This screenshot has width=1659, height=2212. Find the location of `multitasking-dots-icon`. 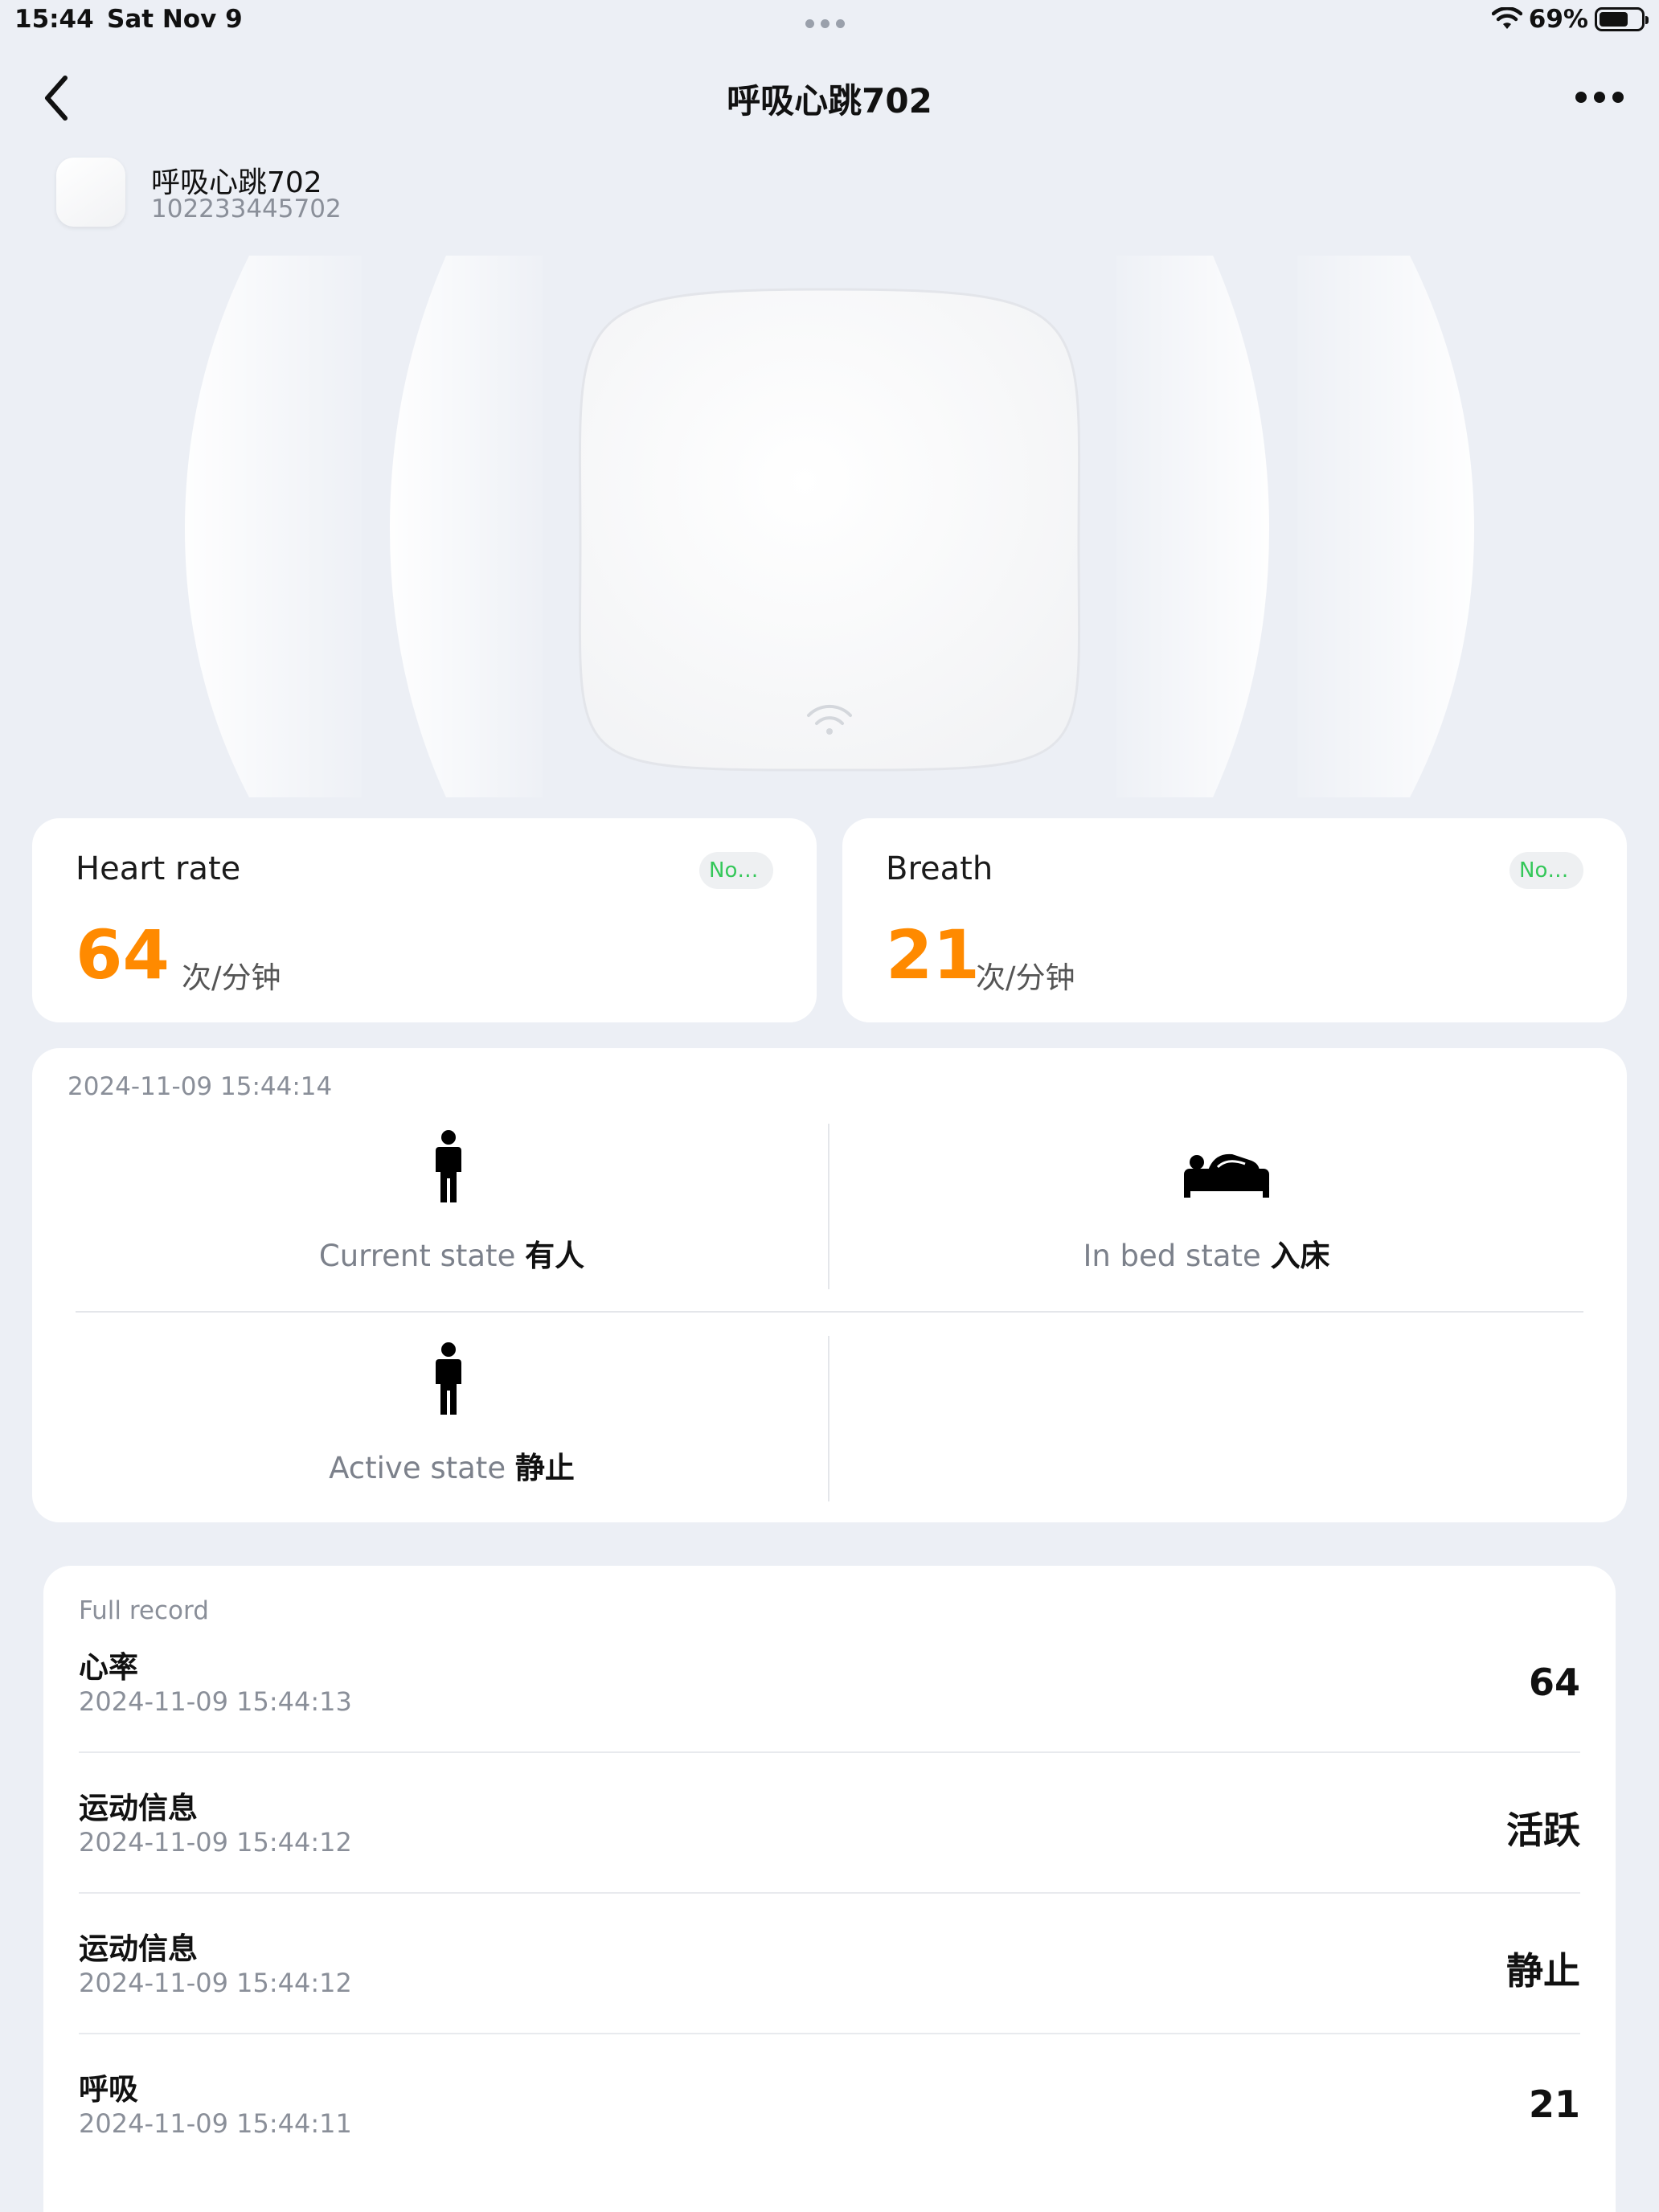

multitasking-dots-icon is located at coordinates (825, 23).